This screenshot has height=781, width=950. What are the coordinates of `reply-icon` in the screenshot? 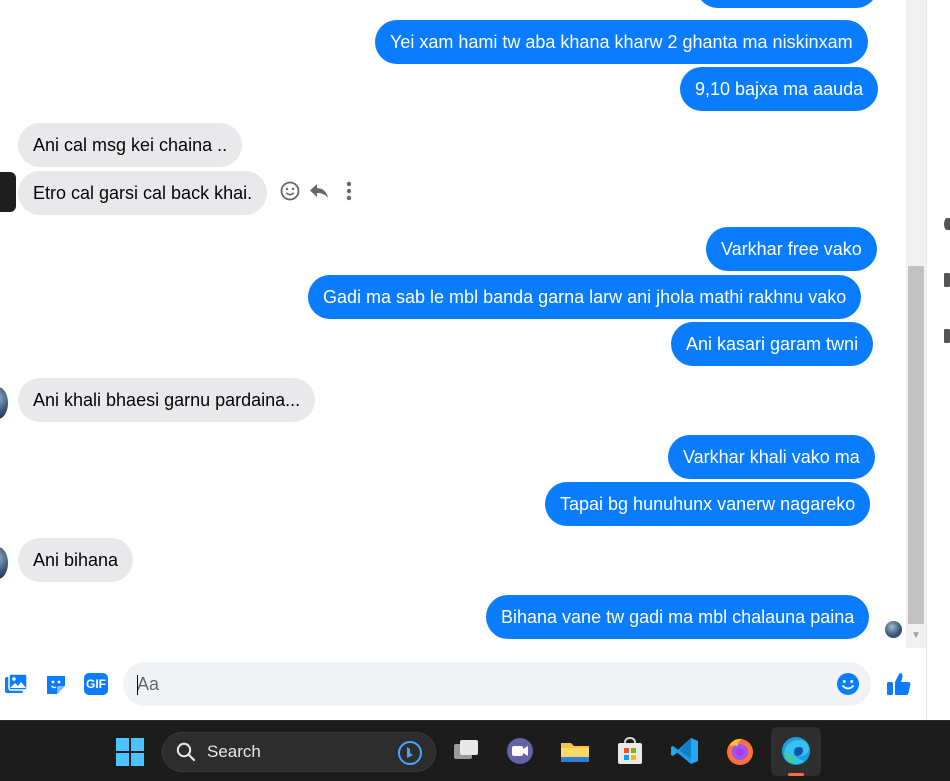 It's located at (319, 191).